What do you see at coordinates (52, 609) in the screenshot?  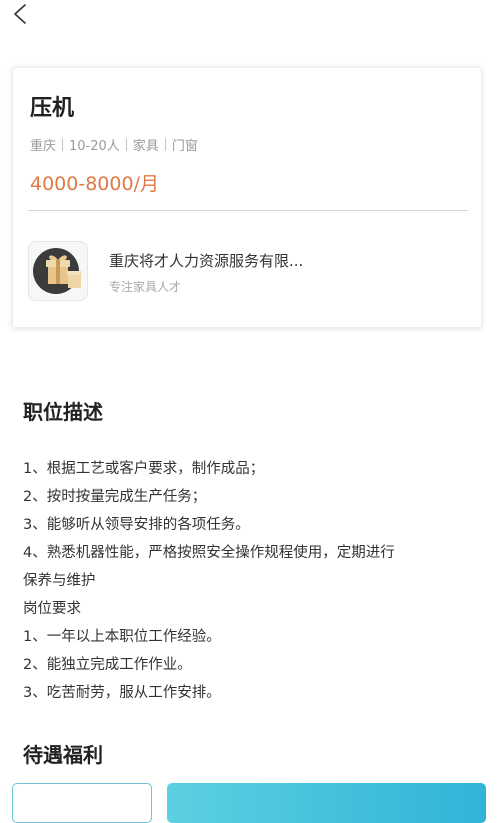 I see `requirements-heading: 岗位要求` at bounding box center [52, 609].